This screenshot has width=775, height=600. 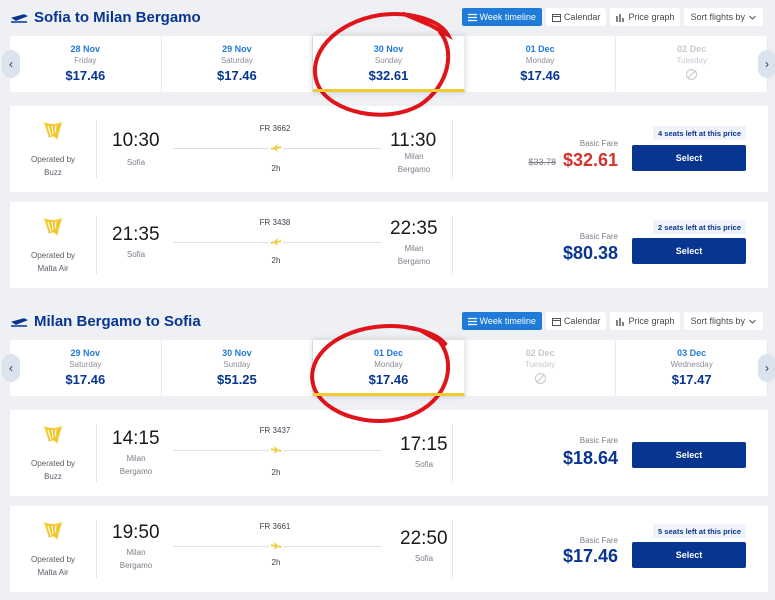 I want to click on date-cell-selected: 01 Dec Monday $17.46, so click(x=389, y=368).